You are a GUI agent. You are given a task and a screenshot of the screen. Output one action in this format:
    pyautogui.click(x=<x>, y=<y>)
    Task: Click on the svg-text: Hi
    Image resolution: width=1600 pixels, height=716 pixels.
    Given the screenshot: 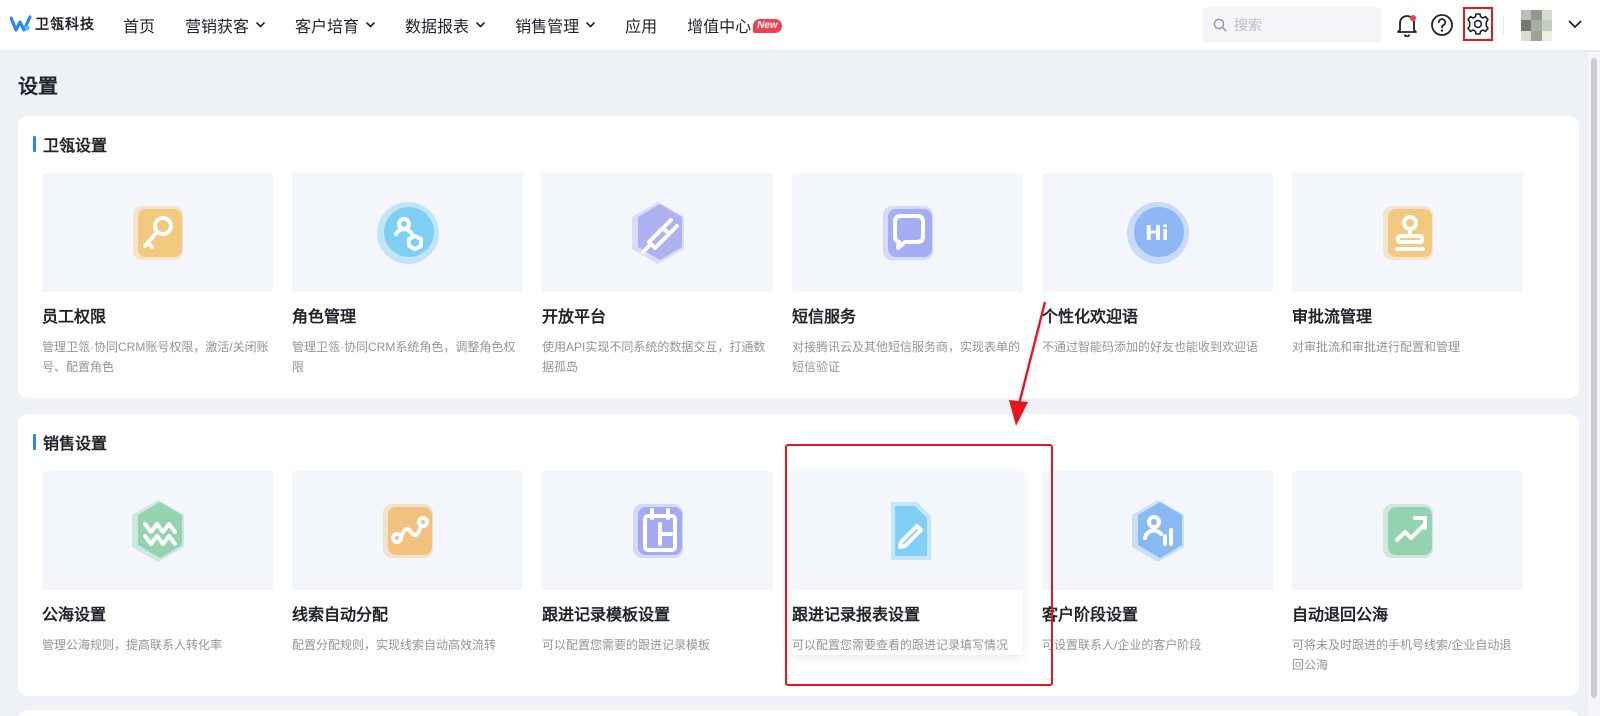 What is the action you would take?
    pyautogui.click(x=1157, y=233)
    